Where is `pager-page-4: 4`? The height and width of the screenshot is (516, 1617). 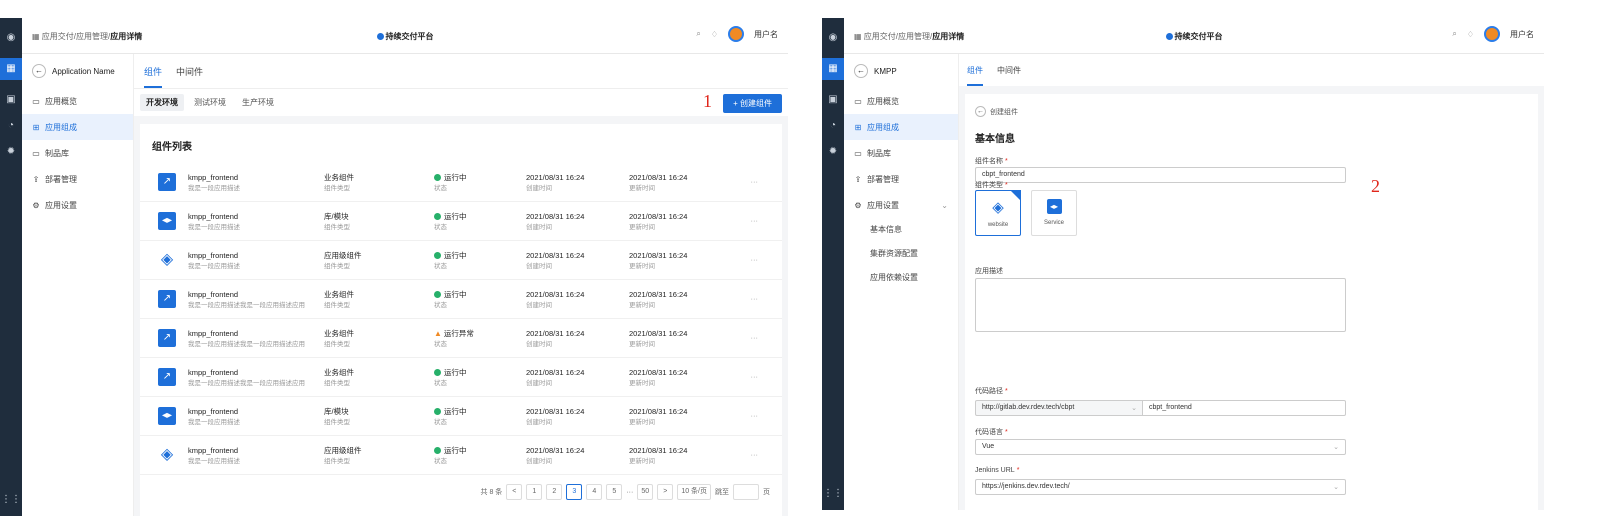 pager-page-4: 4 is located at coordinates (594, 492).